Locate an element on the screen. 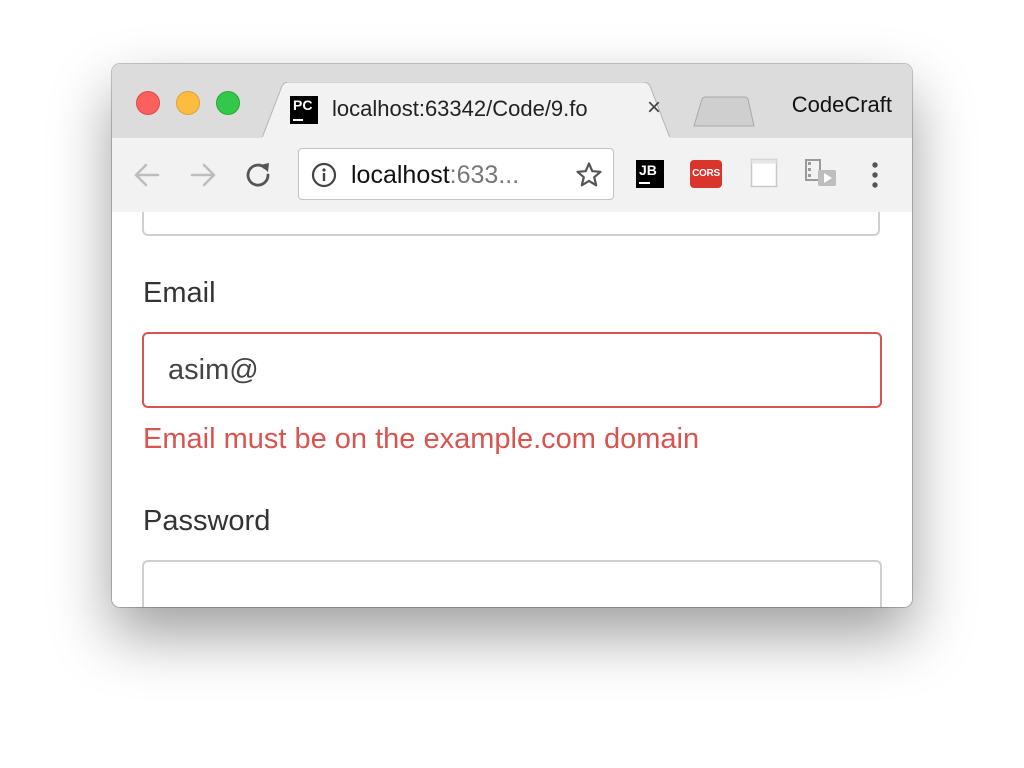  forward-arrow-icon is located at coordinates (203, 175).